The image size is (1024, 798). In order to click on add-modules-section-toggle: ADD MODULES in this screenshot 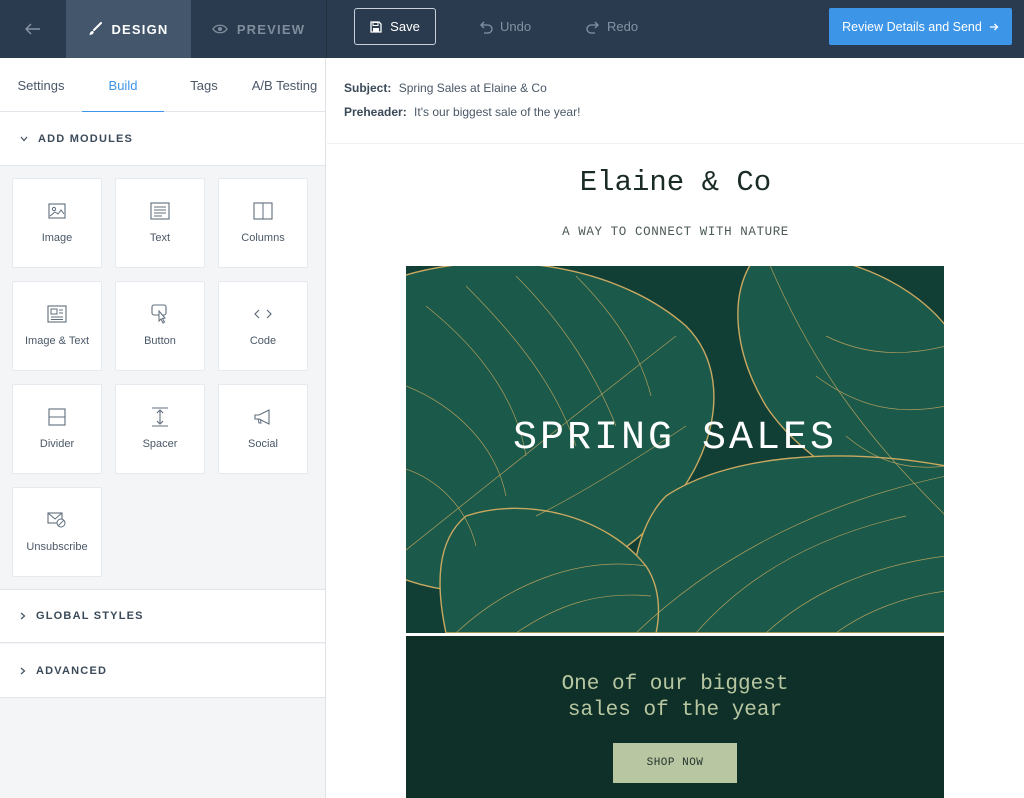, I will do `click(162, 139)`.